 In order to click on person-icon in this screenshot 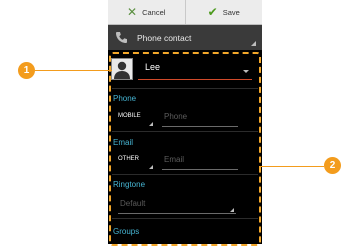, I will do `click(122, 70)`.